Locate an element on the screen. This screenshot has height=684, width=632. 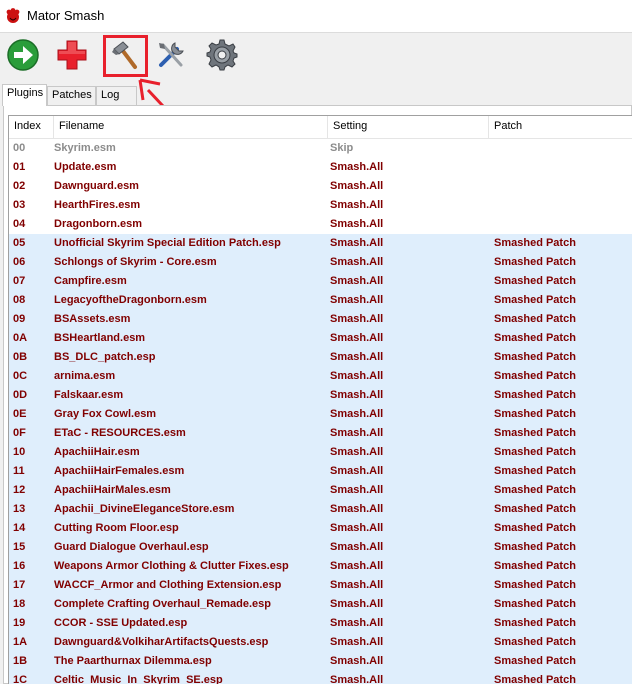
table-row: 04 Dragonborn.esm Smash.All is located at coordinates (320, 224).